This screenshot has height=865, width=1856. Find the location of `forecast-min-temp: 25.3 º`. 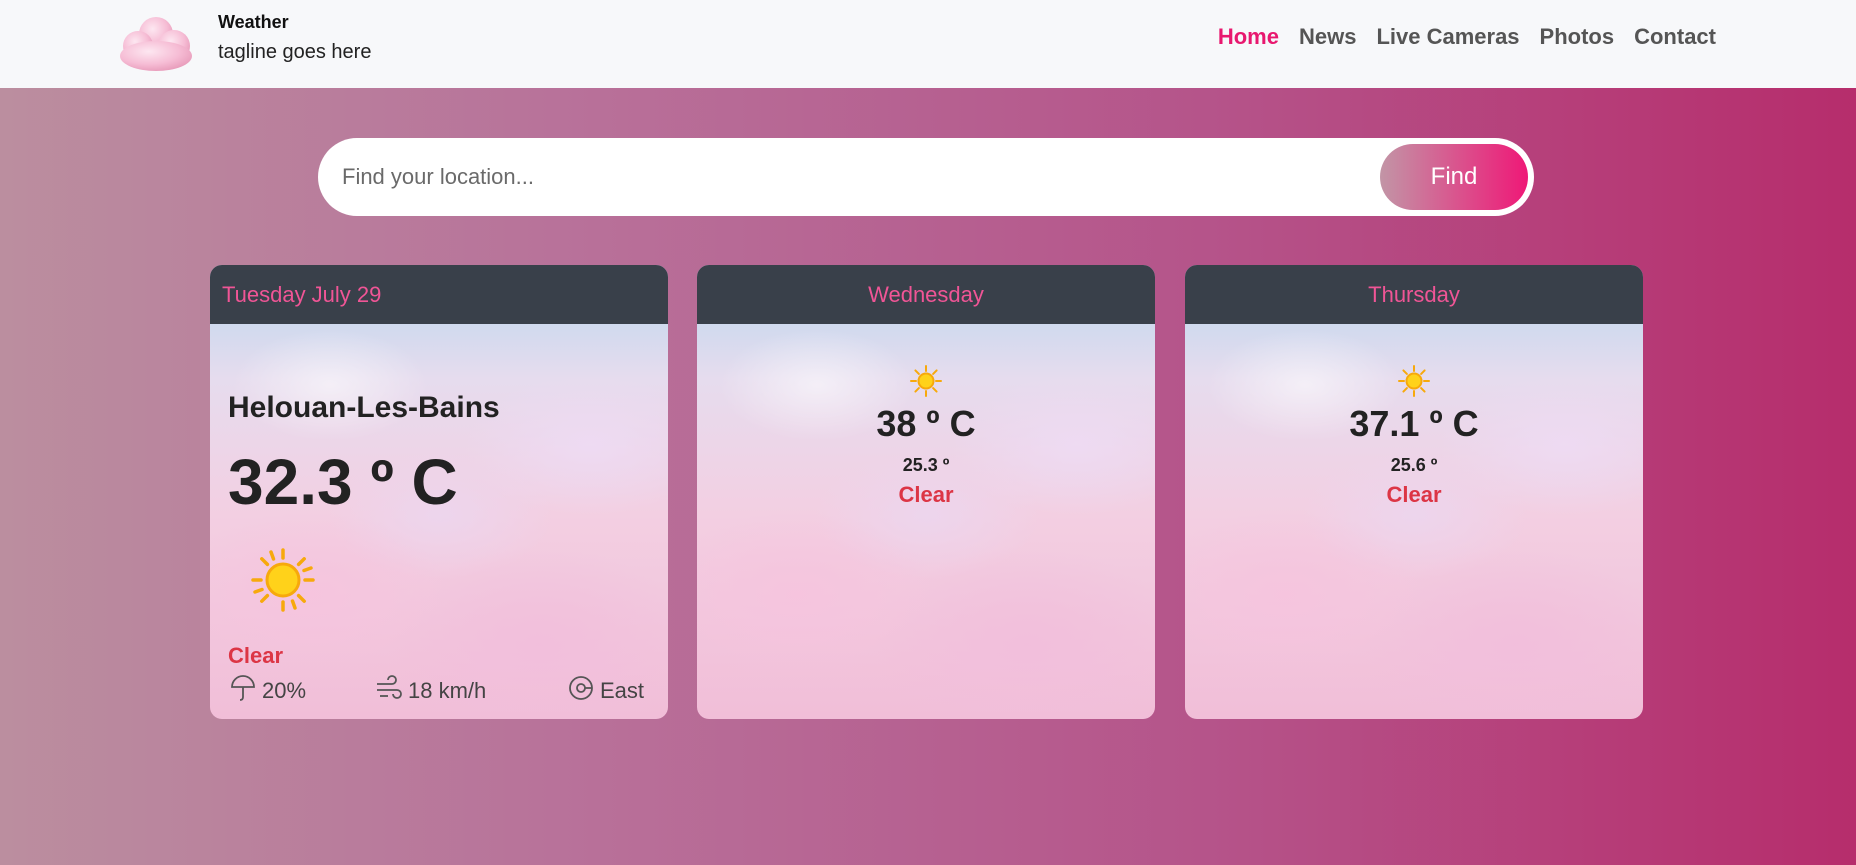

forecast-min-temp: 25.3 º is located at coordinates (926, 465).